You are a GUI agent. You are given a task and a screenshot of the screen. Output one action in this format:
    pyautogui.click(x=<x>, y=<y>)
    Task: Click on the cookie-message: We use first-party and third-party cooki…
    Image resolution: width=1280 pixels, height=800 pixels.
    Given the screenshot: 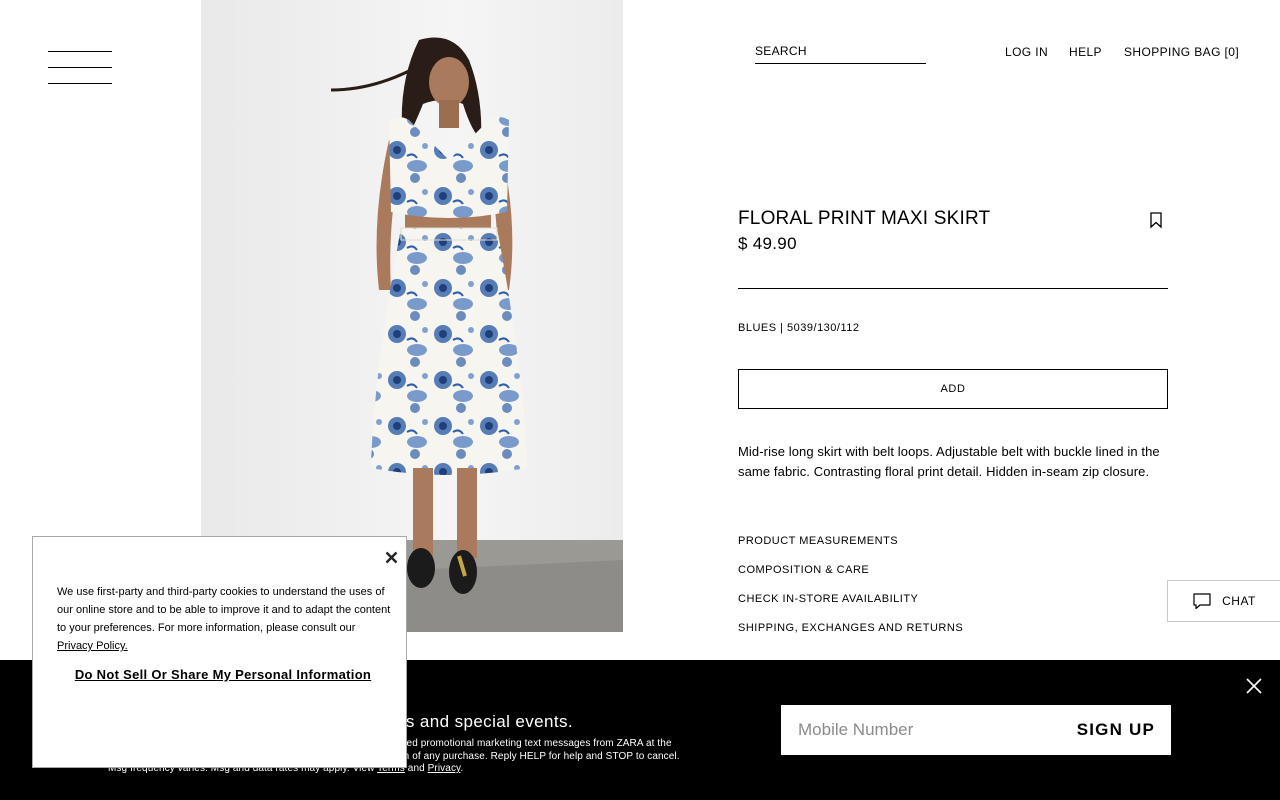 What is the action you would take?
    pyautogui.click(x=224, y=610)
    